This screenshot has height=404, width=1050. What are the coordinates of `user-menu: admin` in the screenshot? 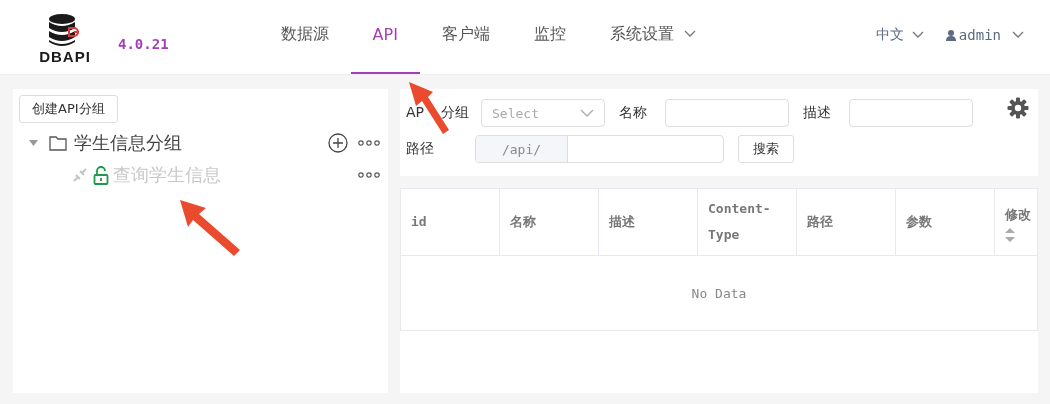 It's located at (984, 35).